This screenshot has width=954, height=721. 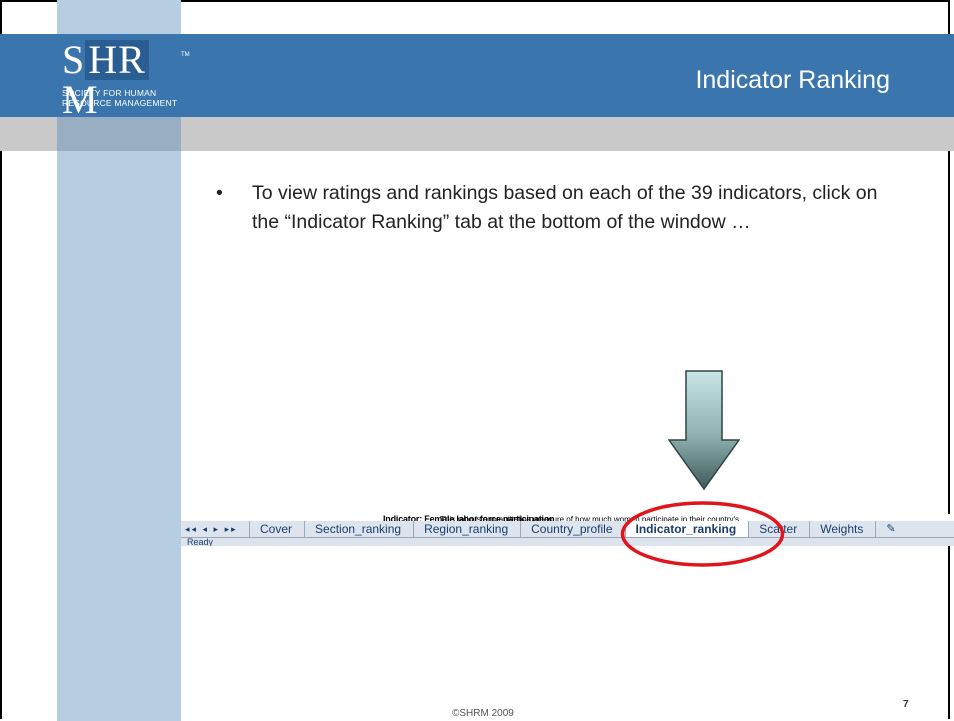 What do you see at coordinates (842, 529) in the screenshot?
I see `tab-weights: Weights` at bounding box center [842, 529].